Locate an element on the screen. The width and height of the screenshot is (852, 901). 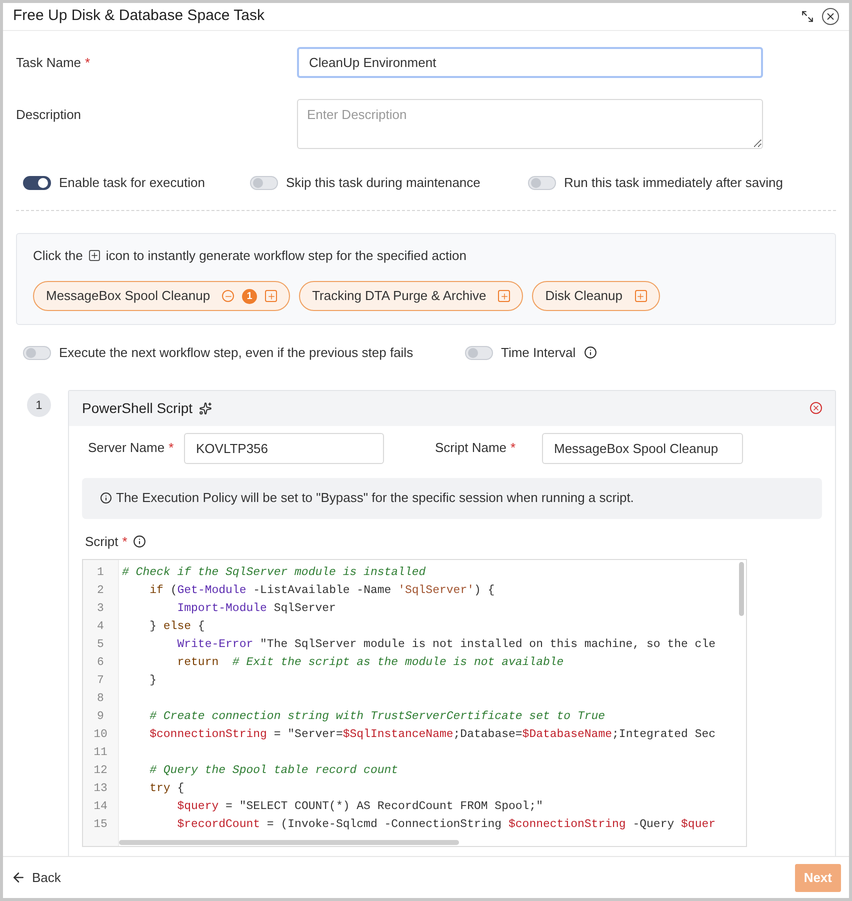
sparkle-icon is located at coordinates (205, 408).